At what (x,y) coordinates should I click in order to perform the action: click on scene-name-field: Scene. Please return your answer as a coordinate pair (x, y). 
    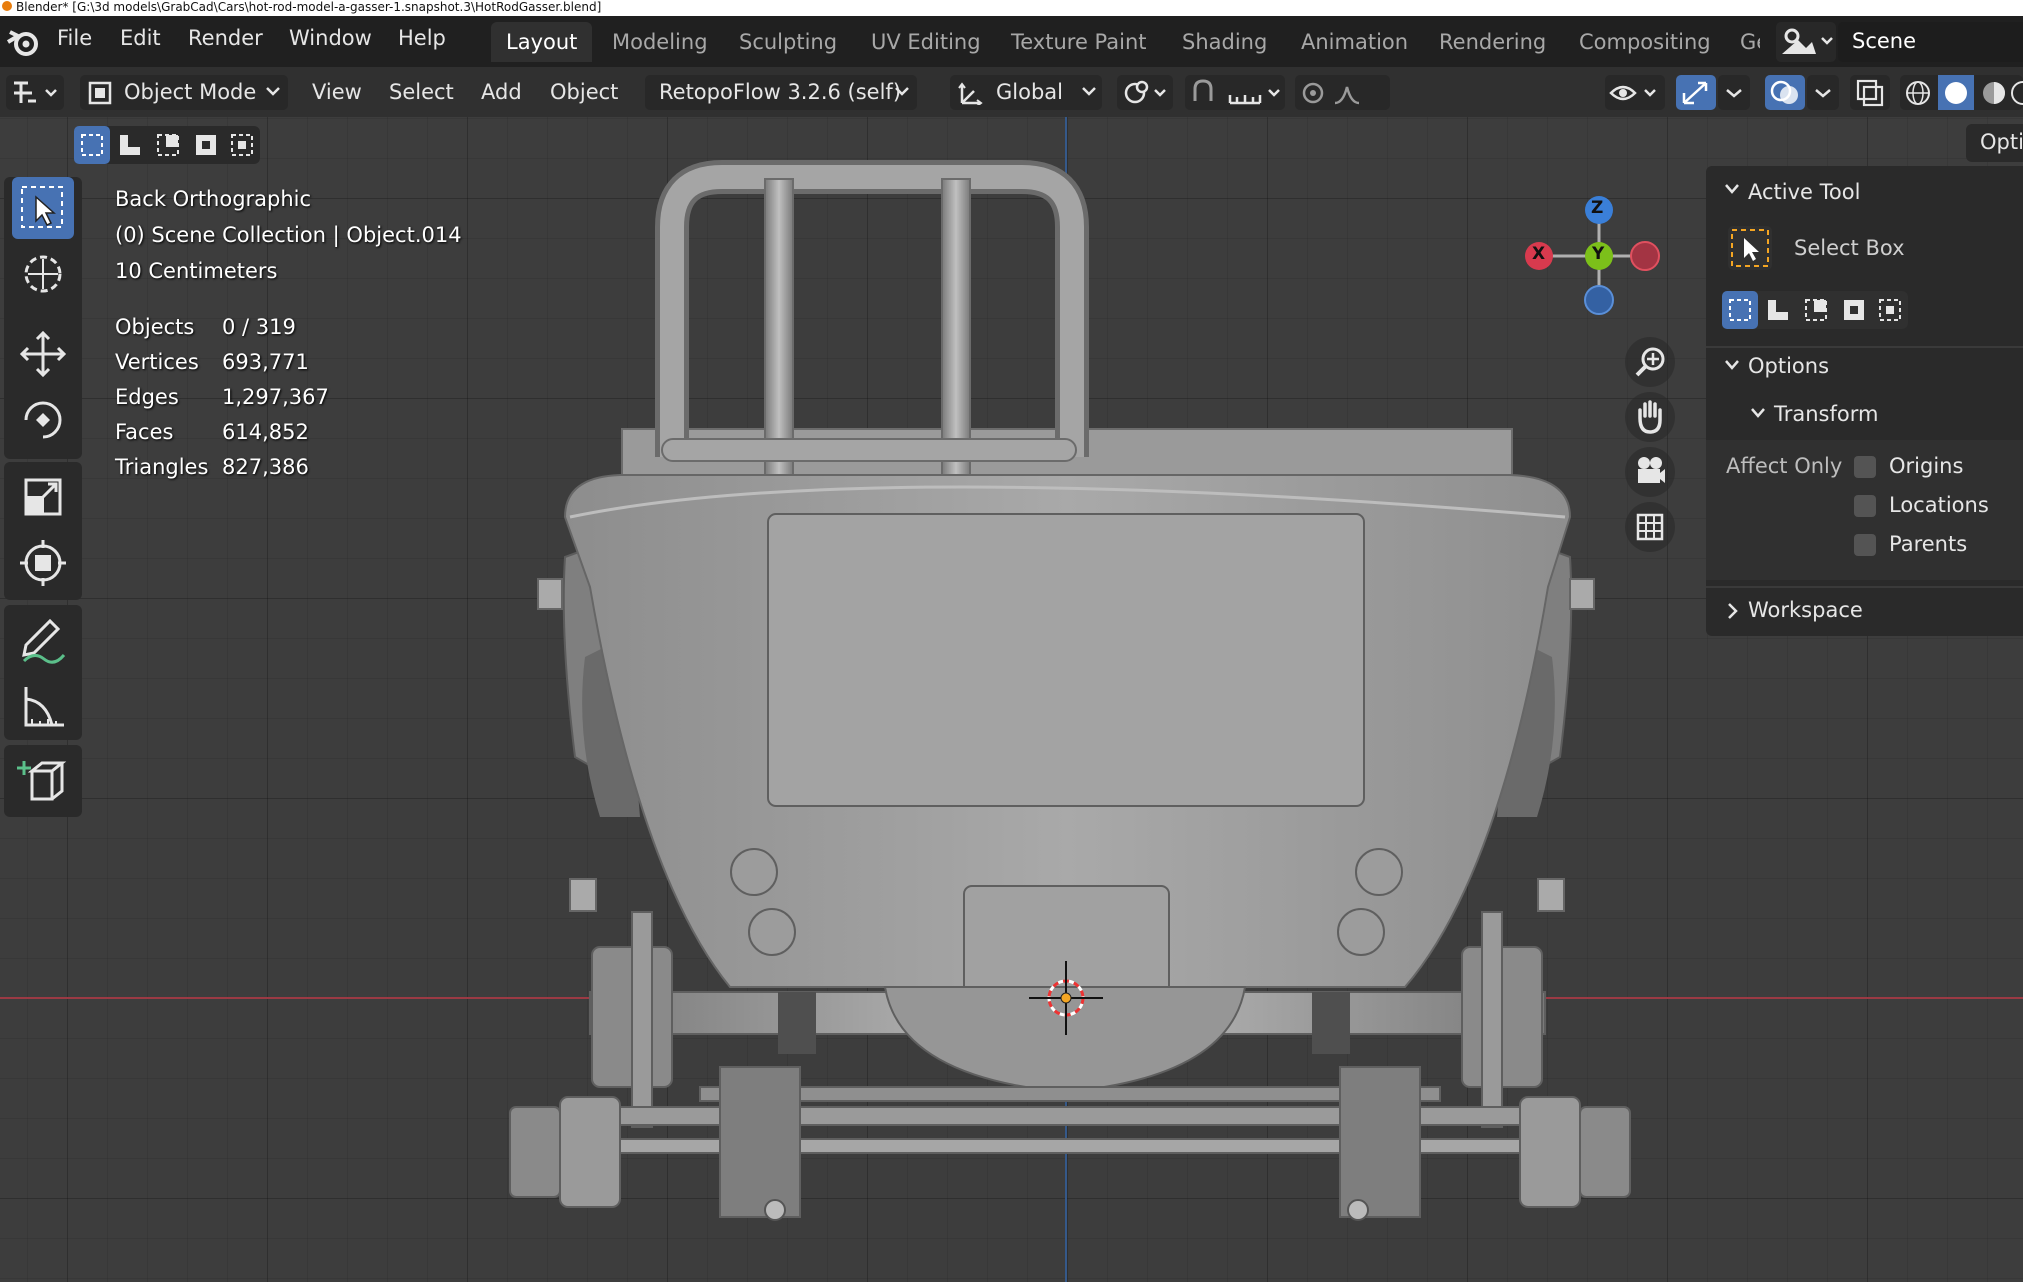
    Looking at the image, I should click on (1930, 42).